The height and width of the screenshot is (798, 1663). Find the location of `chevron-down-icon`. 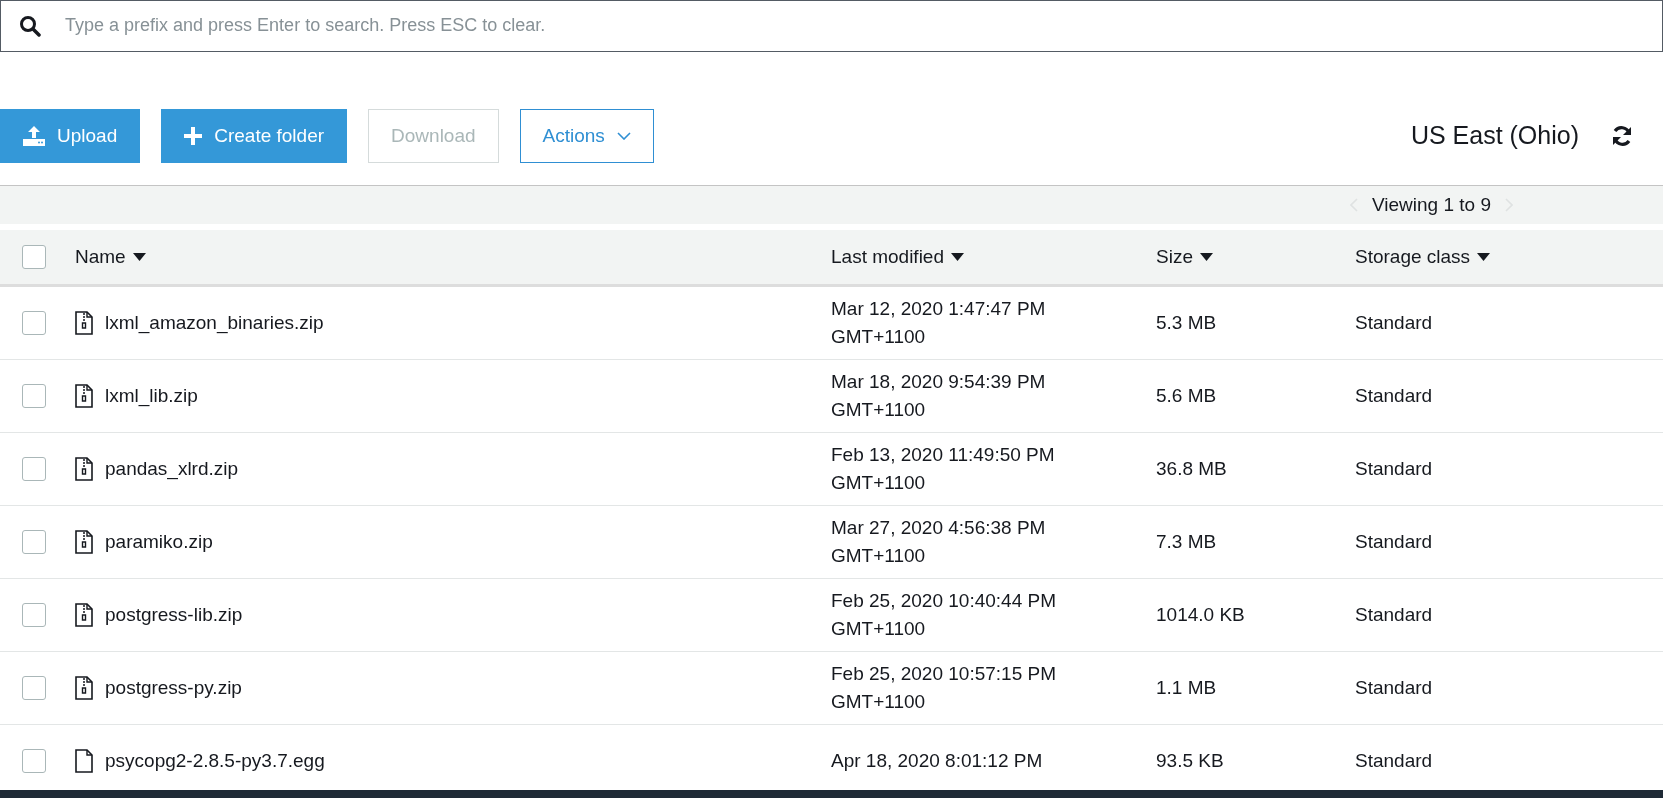

chevron-down-icon is located at coordinates (623, 135).